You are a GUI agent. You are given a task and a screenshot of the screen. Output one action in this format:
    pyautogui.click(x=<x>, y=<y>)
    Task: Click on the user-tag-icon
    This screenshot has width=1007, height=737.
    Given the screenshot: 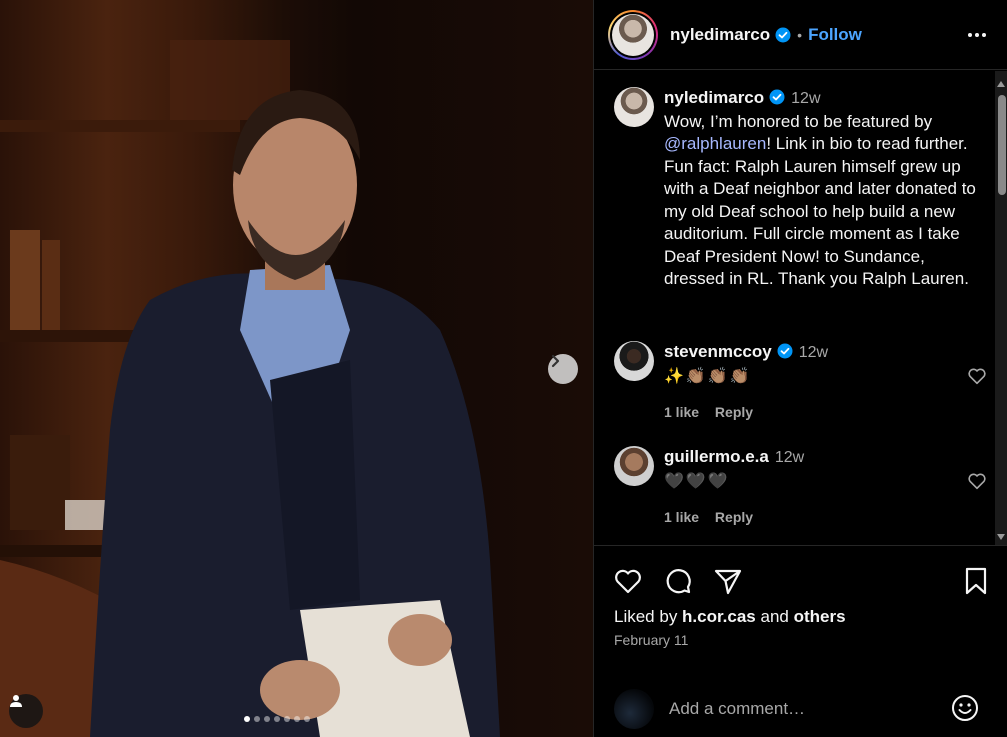 What is the action you would take?
    pyautogui.click(x=16, y=701)
    